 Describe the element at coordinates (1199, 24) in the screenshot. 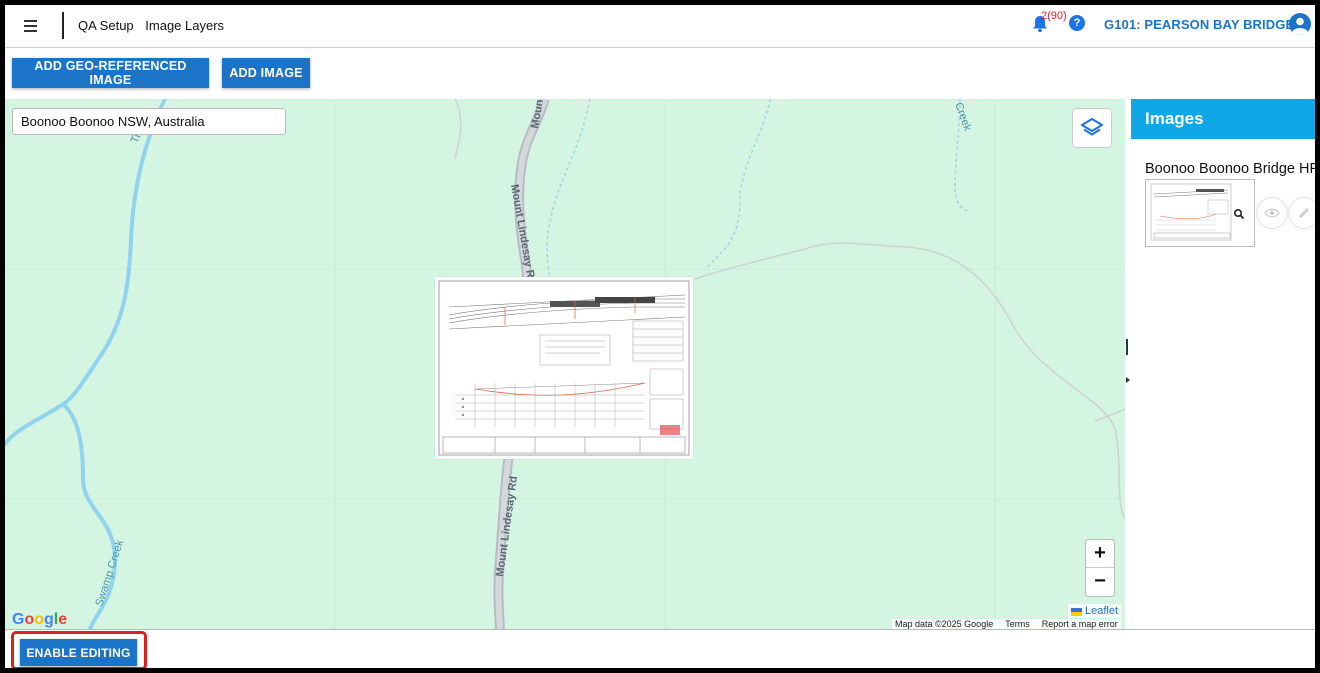

I see `project-selector: G101: PEARSON BAY BRIDGE` at that location.